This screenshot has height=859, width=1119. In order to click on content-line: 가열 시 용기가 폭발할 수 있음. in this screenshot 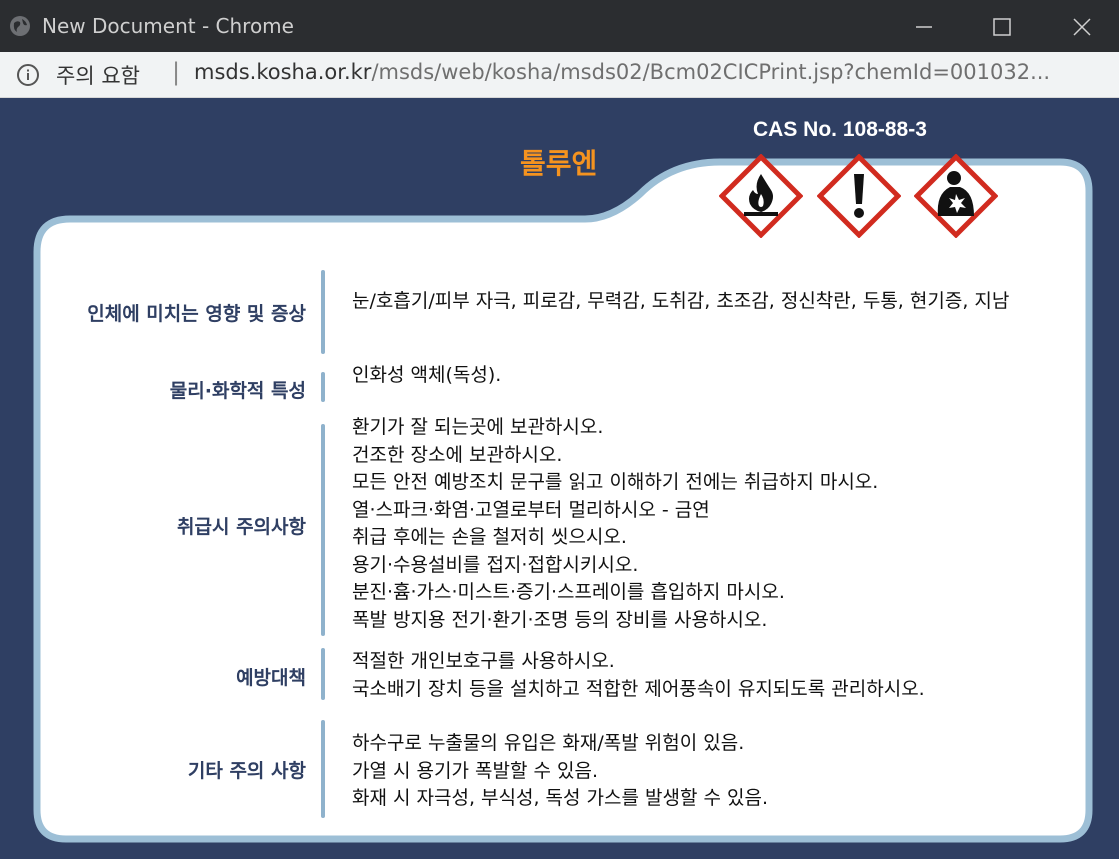, I will do `click(475, 770)`.